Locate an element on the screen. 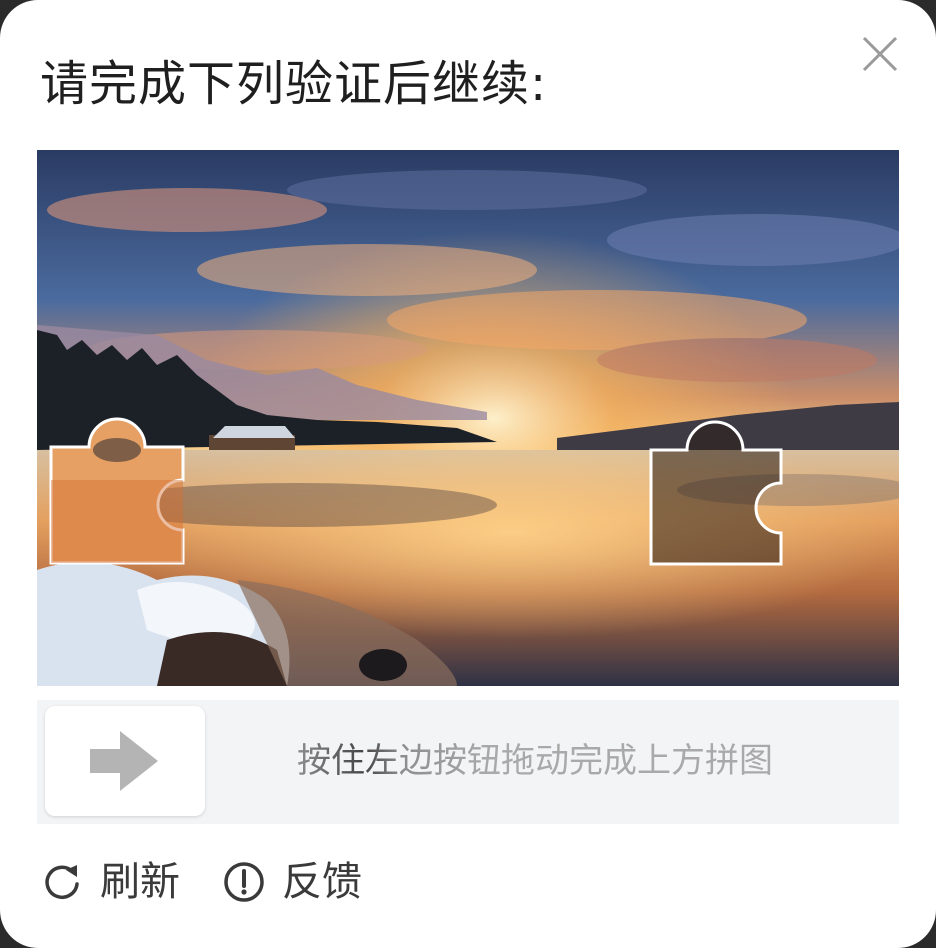 This screenshot has height=948, width=936. slider-track: 按住左边按钮拖动完成上方拼图 is located at coordinates (468, 762).